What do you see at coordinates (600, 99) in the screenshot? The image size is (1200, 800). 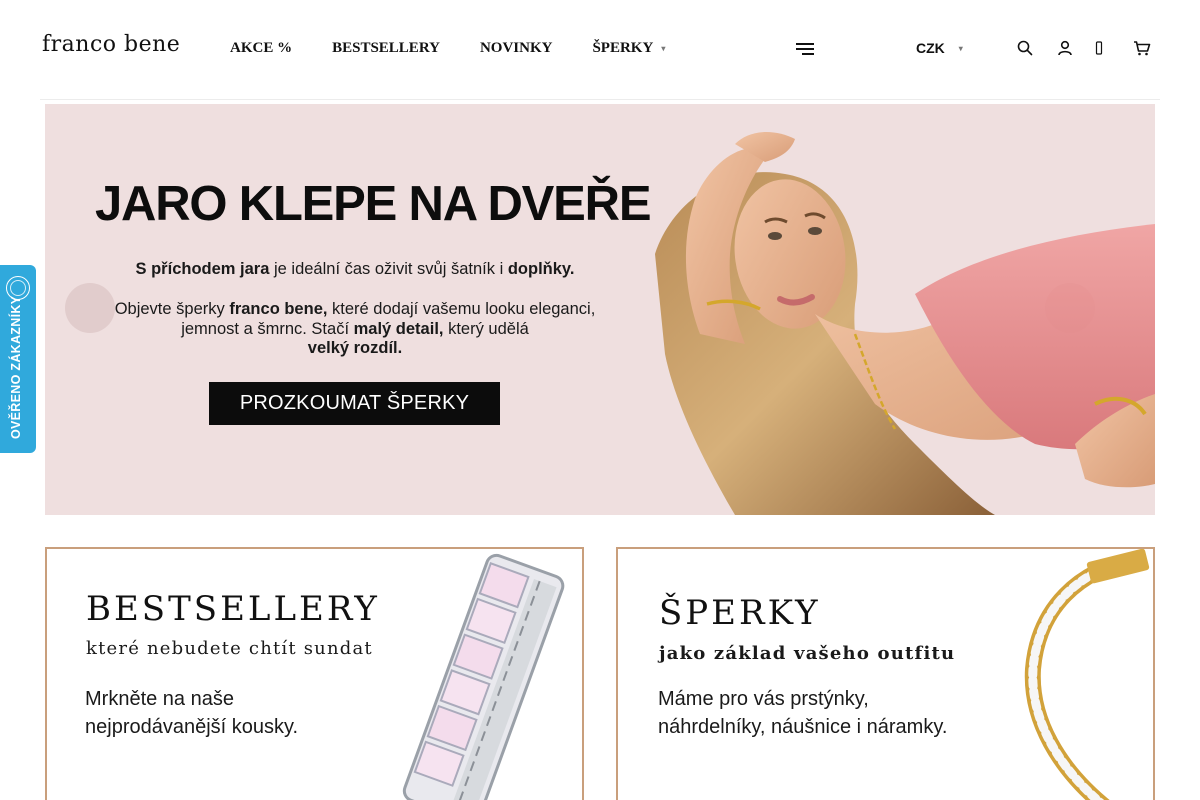 I see `header-divider` at bounding box center [600, 99].